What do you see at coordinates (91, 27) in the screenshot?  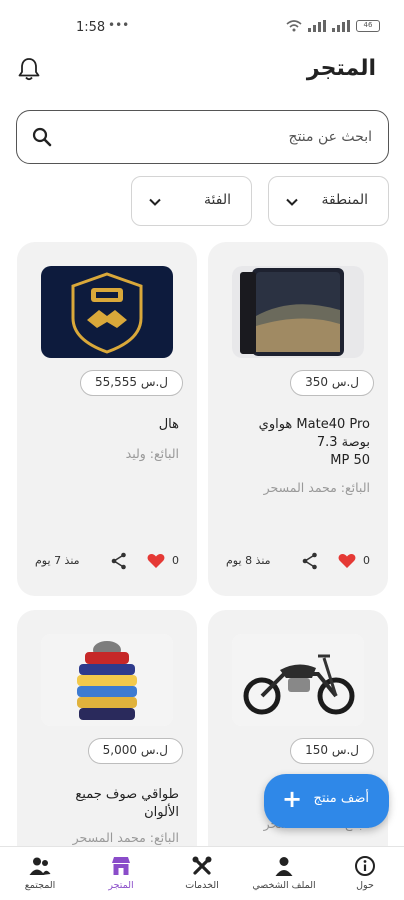 I see `status-time: 1:58` at bounding box center [91, 27].